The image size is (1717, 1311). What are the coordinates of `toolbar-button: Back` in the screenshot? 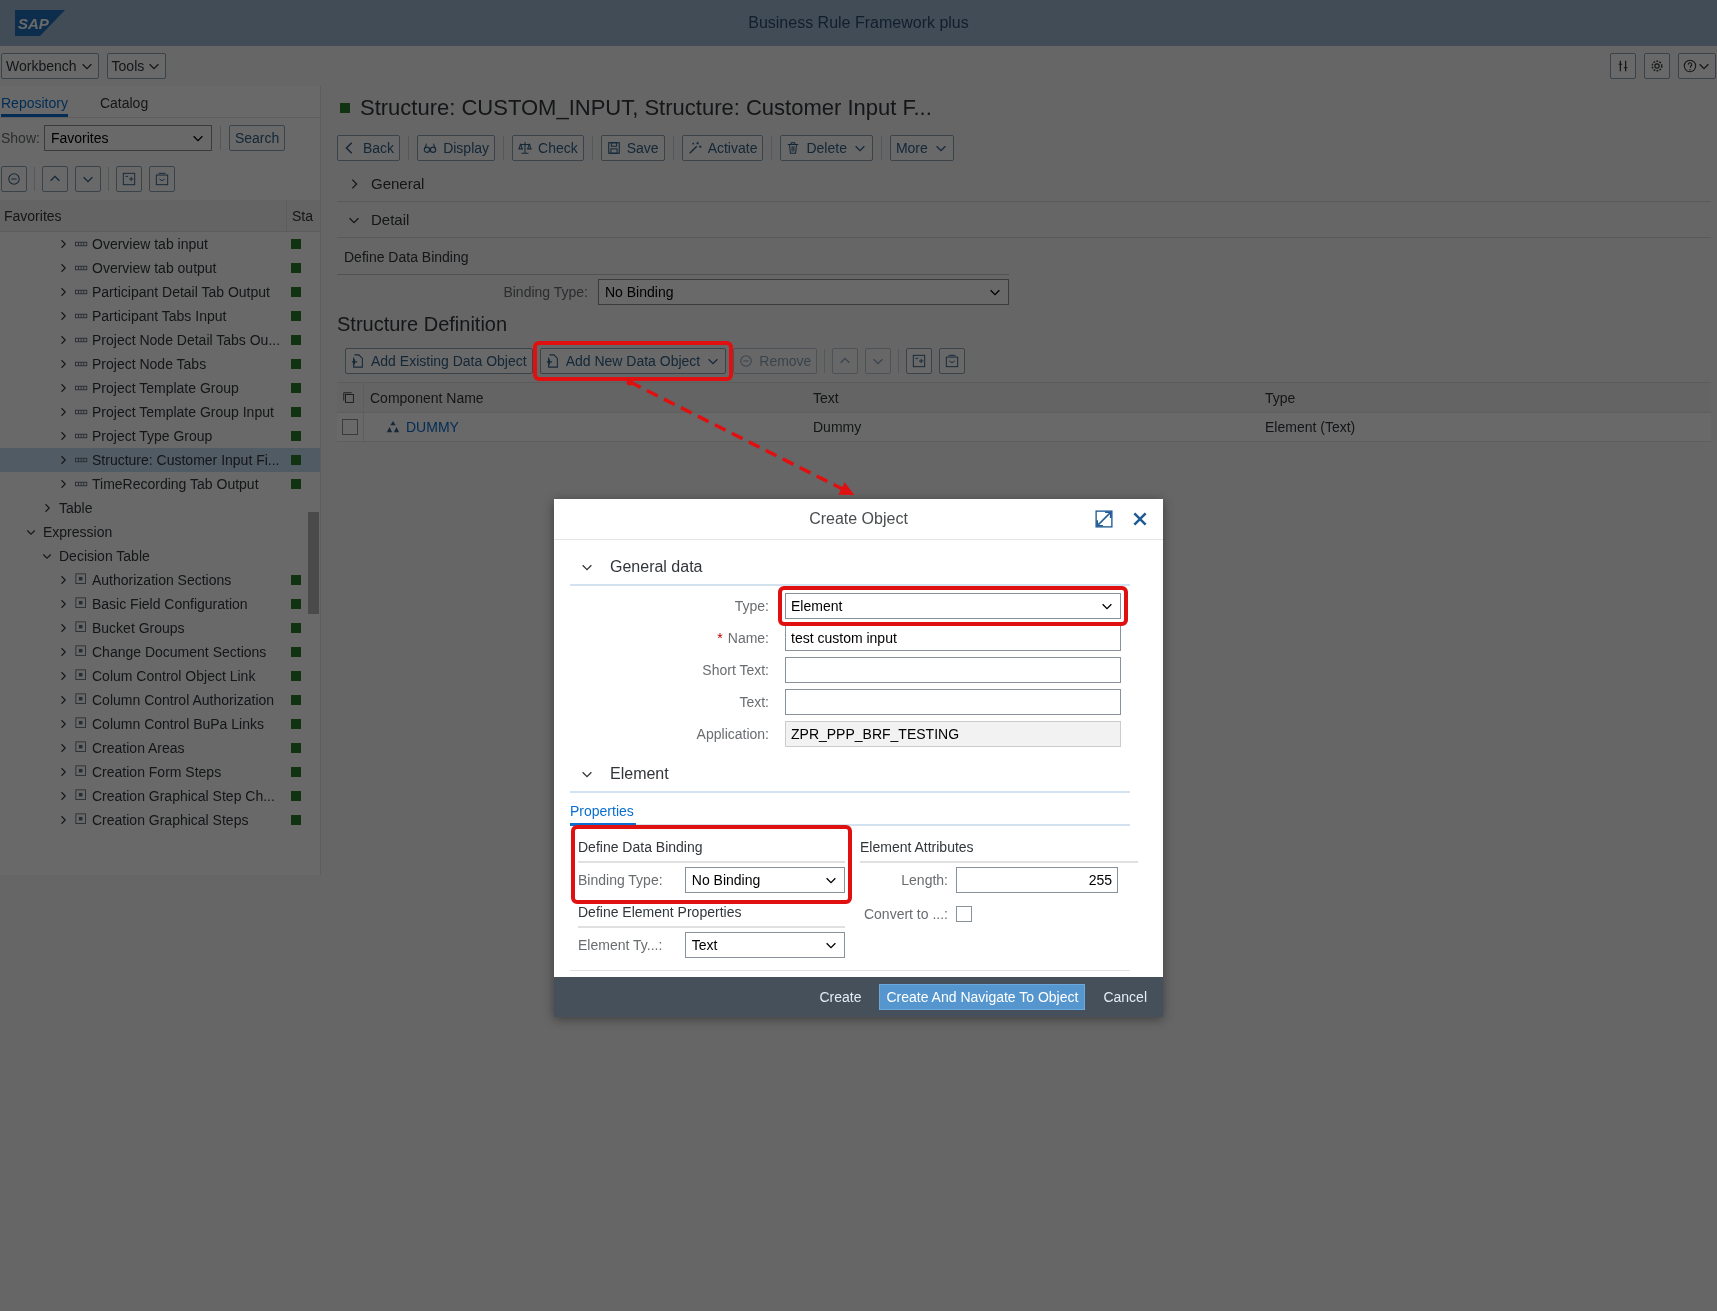 It's located at (369, 148).